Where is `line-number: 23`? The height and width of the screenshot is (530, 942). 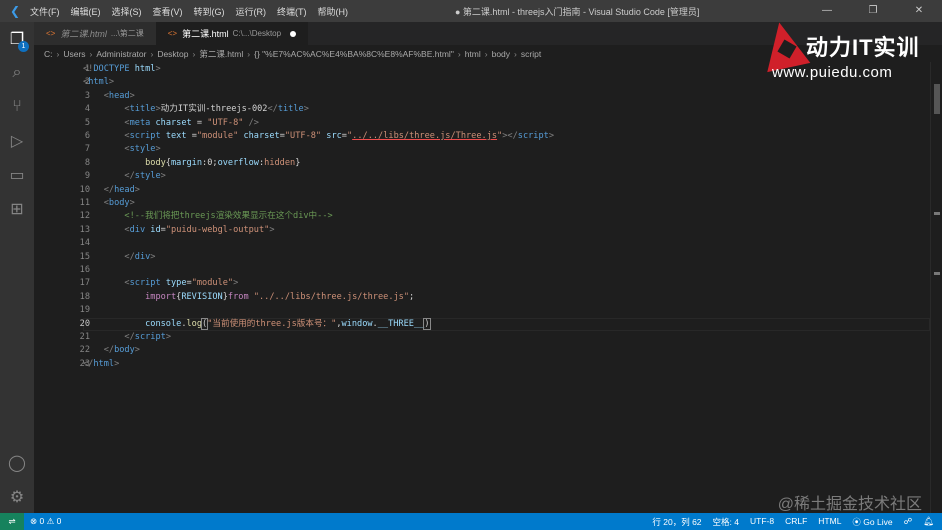 line-number: 23 is located at coordinates (84, 363).